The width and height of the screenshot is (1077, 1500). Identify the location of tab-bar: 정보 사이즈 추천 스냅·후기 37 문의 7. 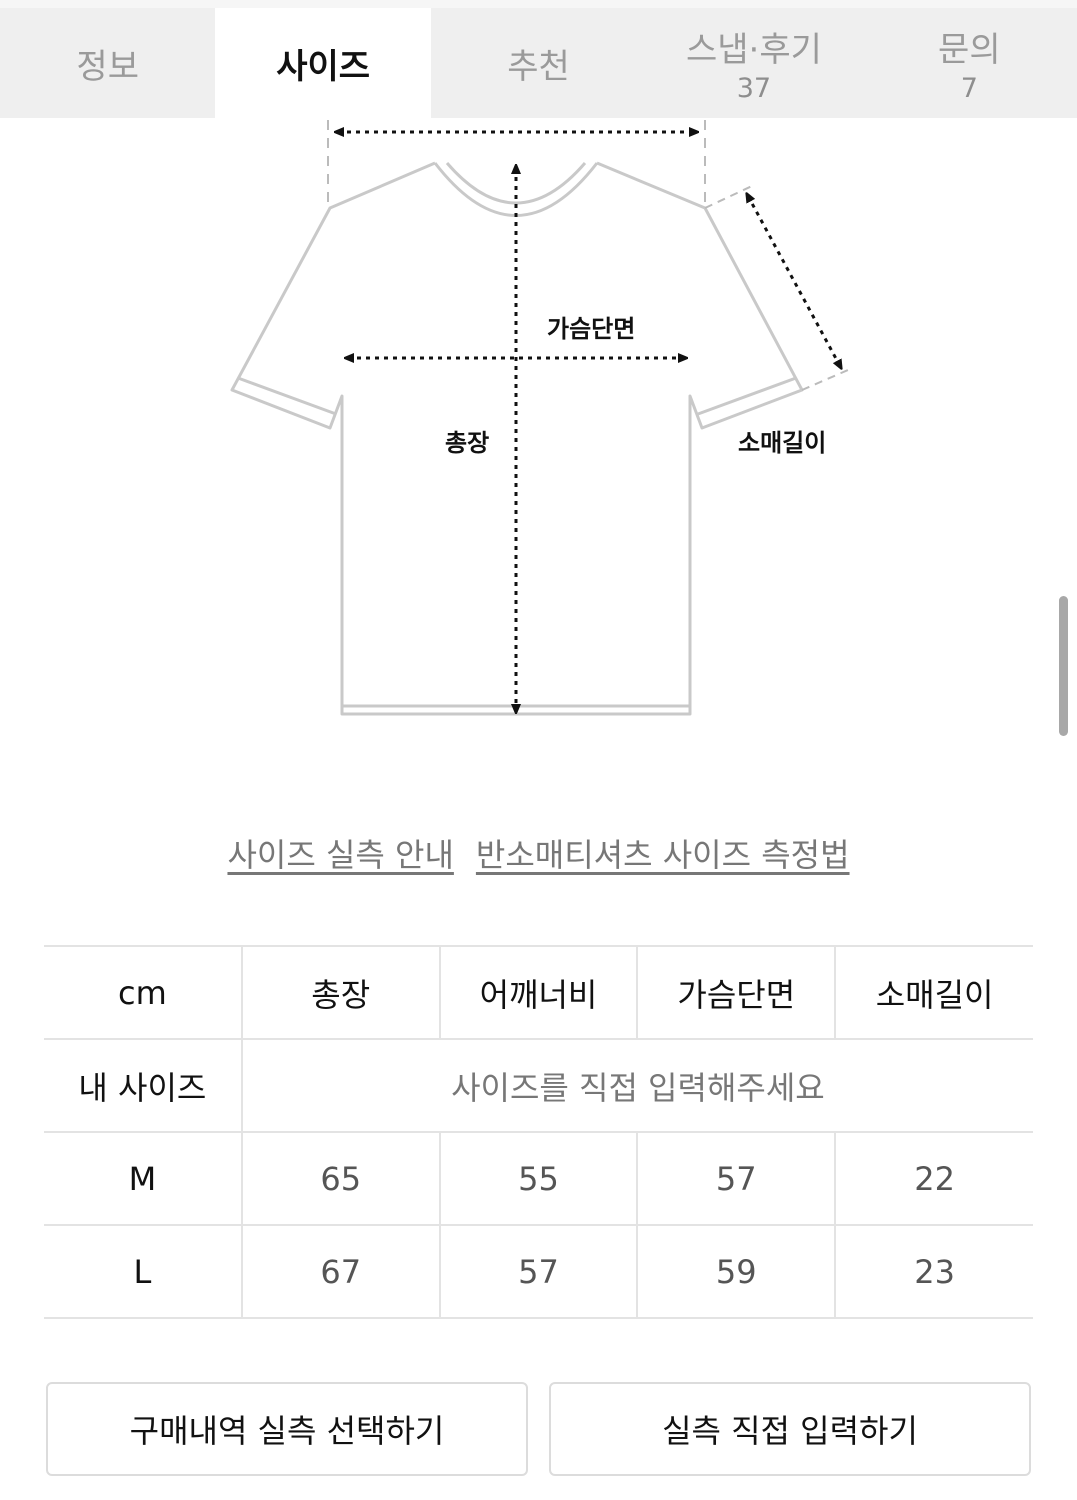
(538, 63).